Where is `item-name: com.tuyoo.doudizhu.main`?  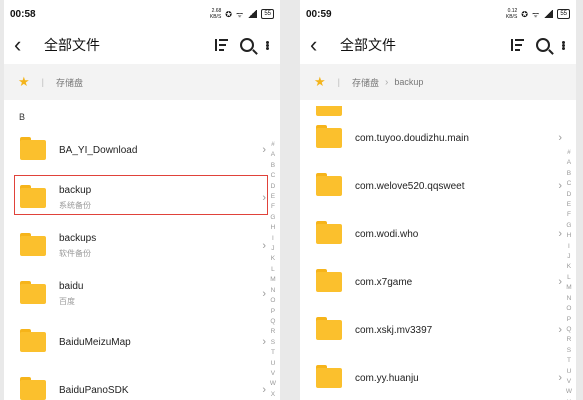 item-name: com.tuyoo.doudizhu.main is located at coordinates (412, 138).